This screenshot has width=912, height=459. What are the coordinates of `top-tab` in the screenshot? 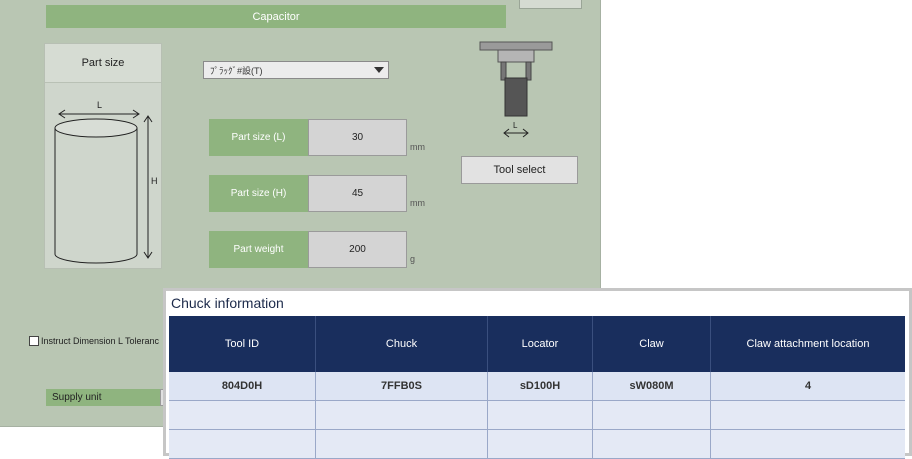 It's located at (550, 4).